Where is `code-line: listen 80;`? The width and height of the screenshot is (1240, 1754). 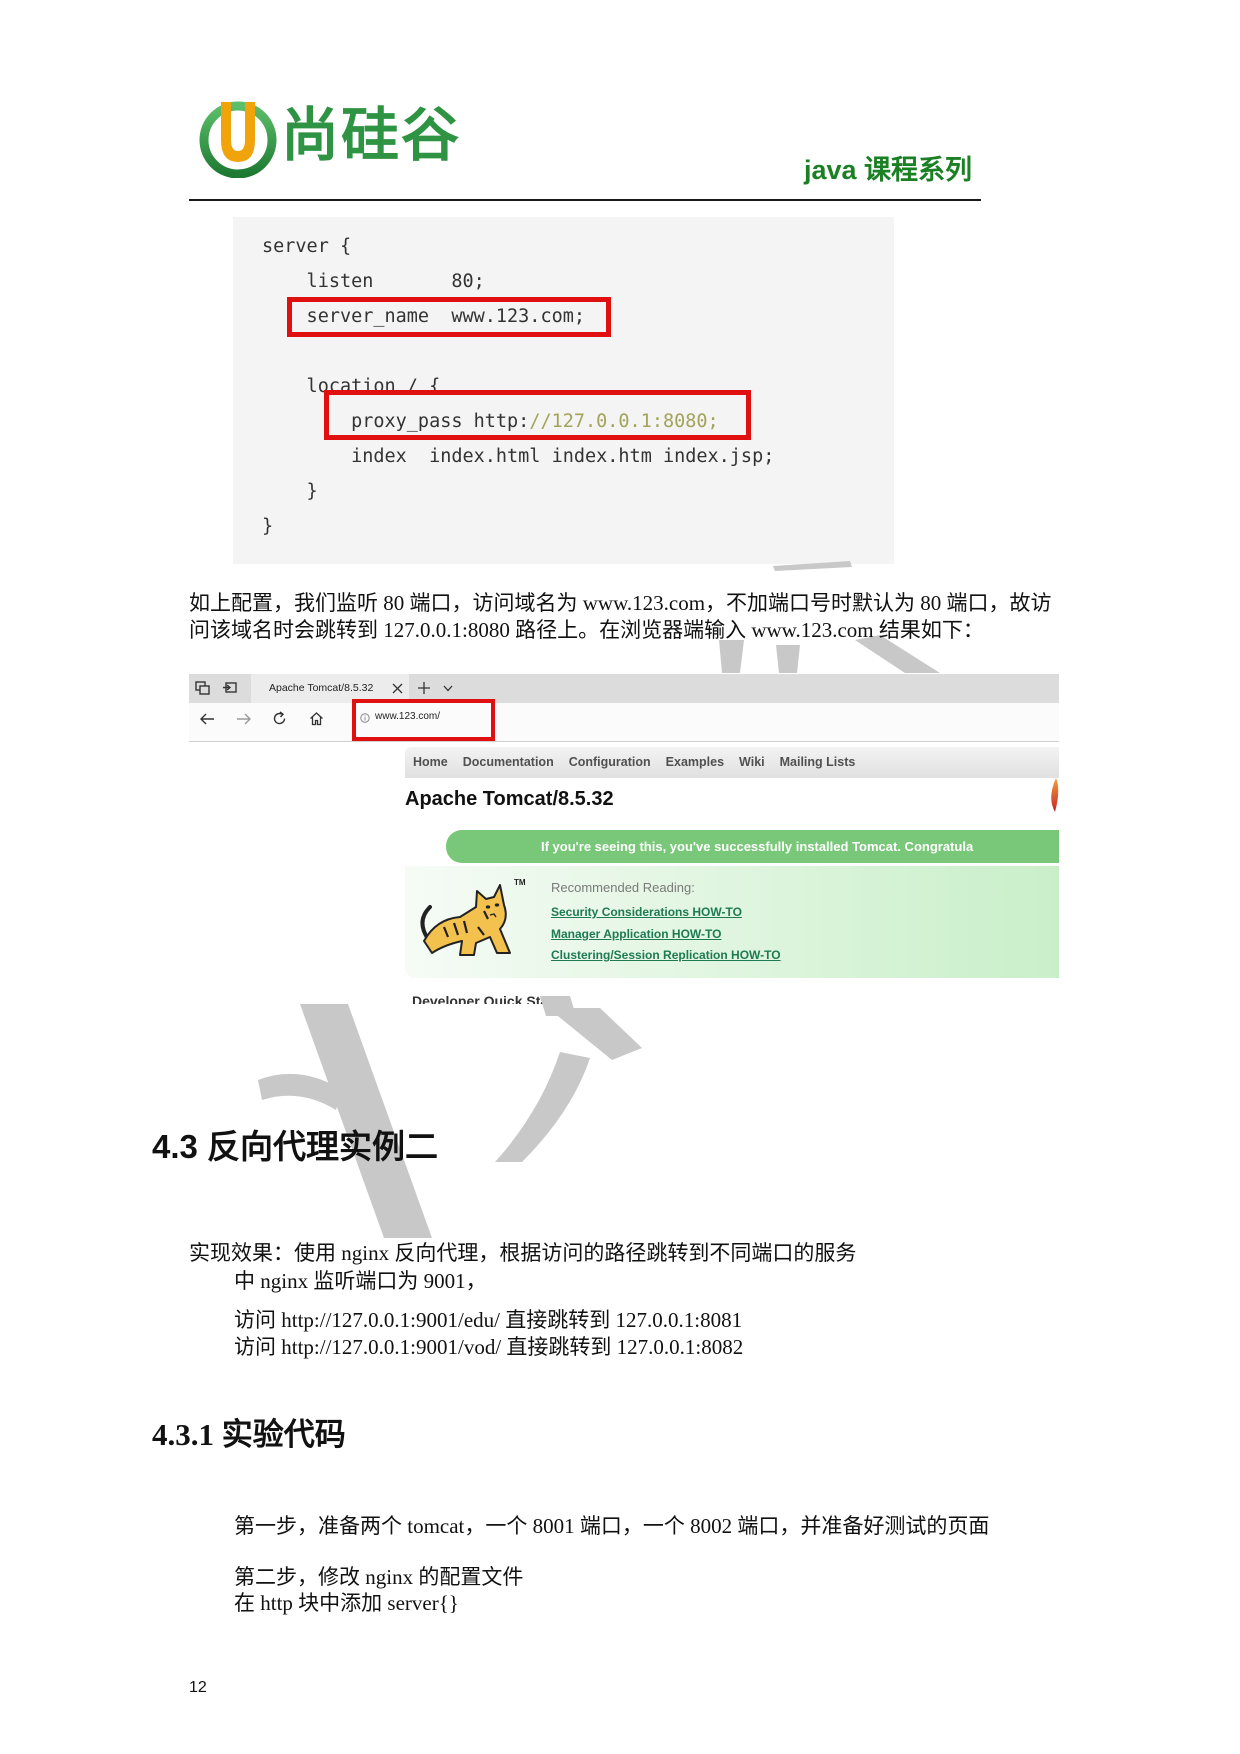 code-line: listen 80; is located at coordinates (373, 281).